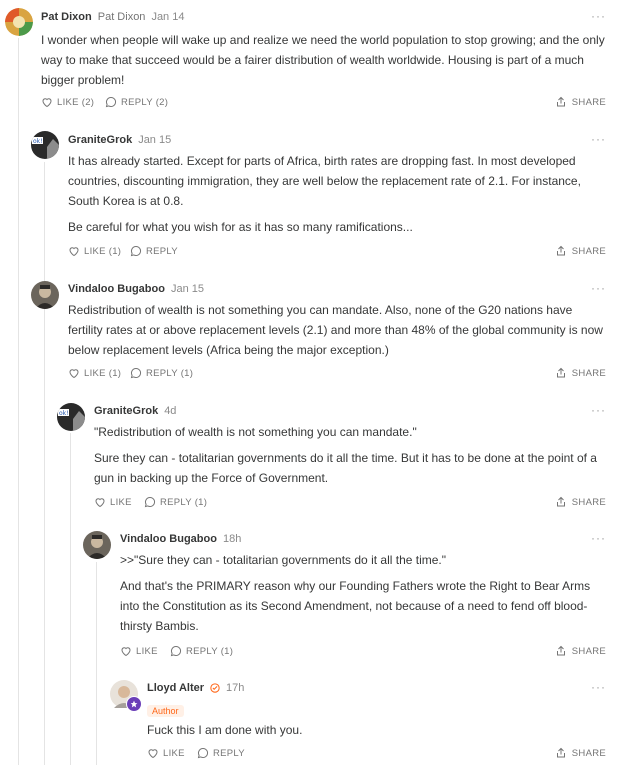  Describe the element at coordinates (122, 17) in the screenshot. I see `author-handle: Pat Dixon` at that location.